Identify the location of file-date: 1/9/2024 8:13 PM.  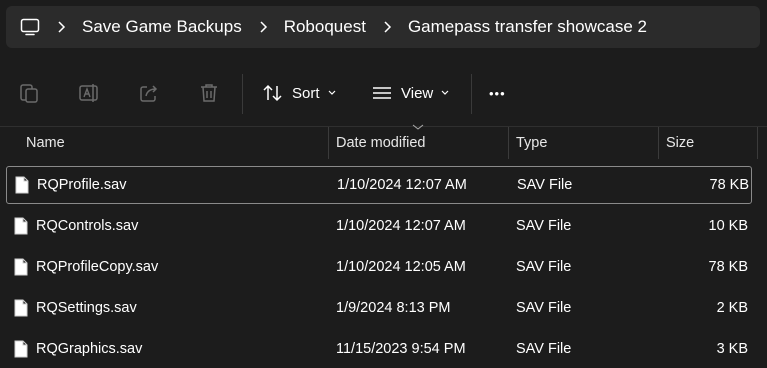
(393, 308).